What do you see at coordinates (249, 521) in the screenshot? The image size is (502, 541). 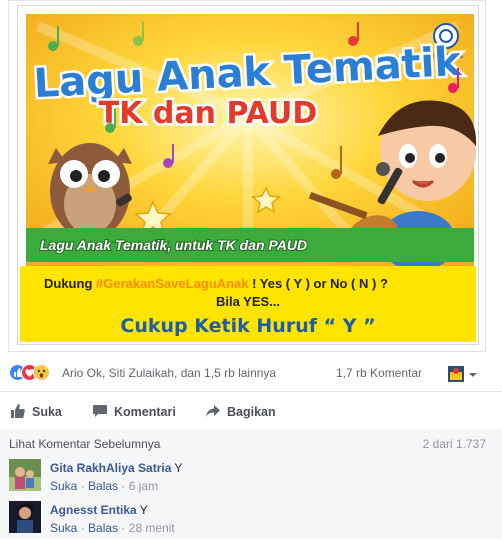 I see `comment-item: Agnesst Entika Y Suka · Balas · 28 menit` at bounding box center [249, 521].